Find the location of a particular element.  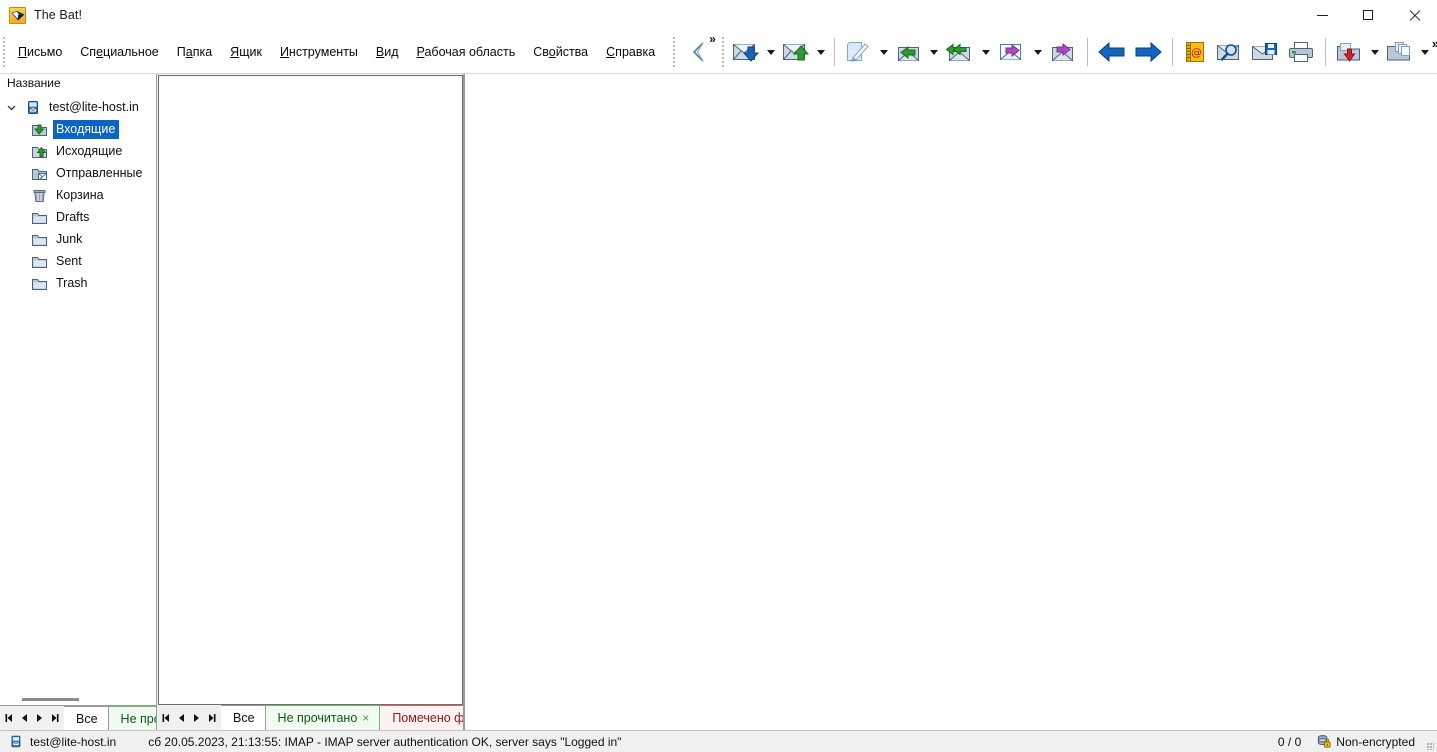

folder-tab-last-button is located at coordinates (54, 718).